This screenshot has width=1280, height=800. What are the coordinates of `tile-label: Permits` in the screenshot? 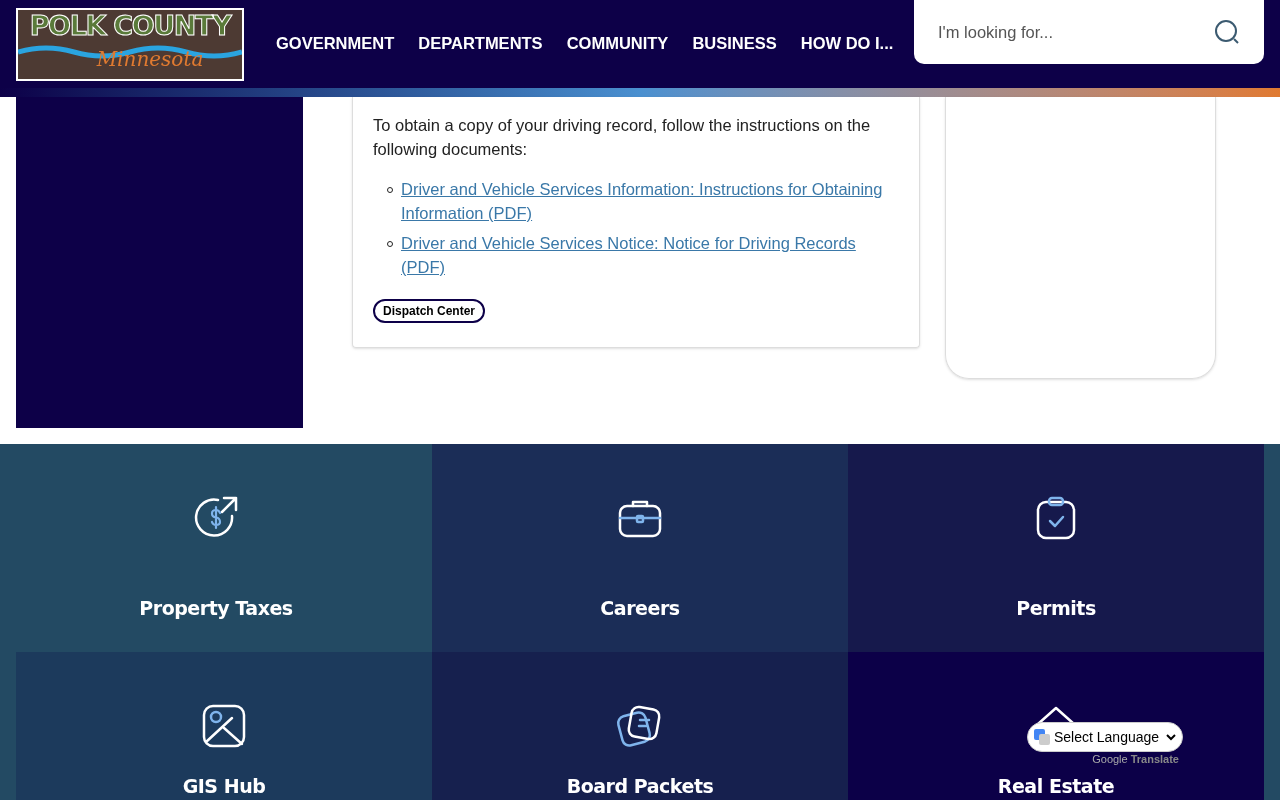 It's located at (1056, 608).